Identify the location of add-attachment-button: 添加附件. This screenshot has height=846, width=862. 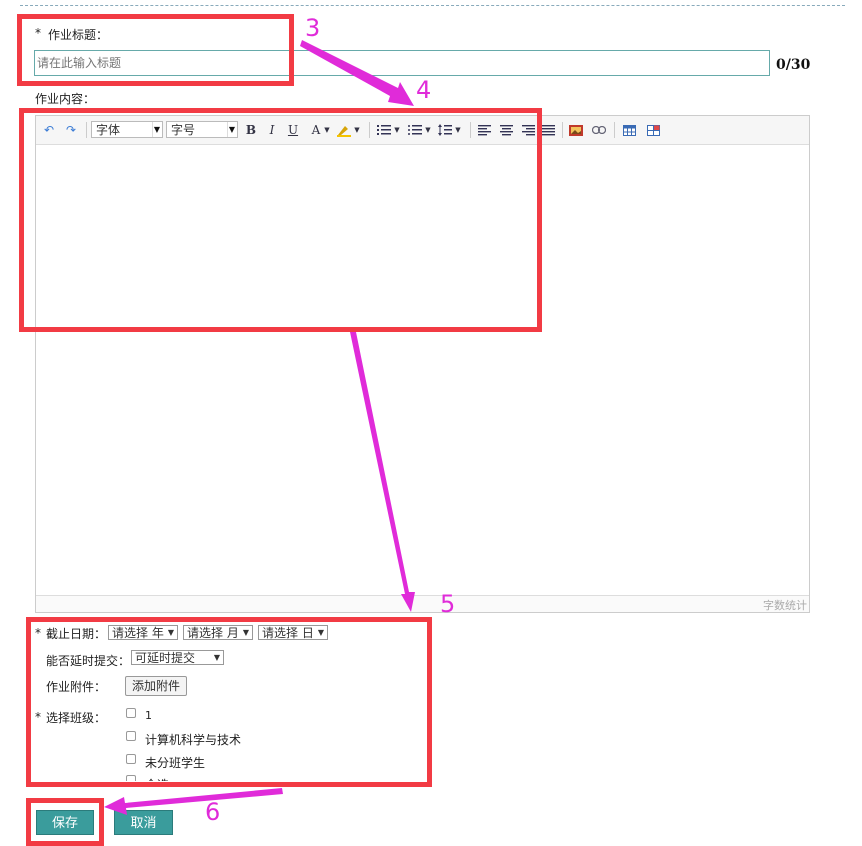
(156, 686).